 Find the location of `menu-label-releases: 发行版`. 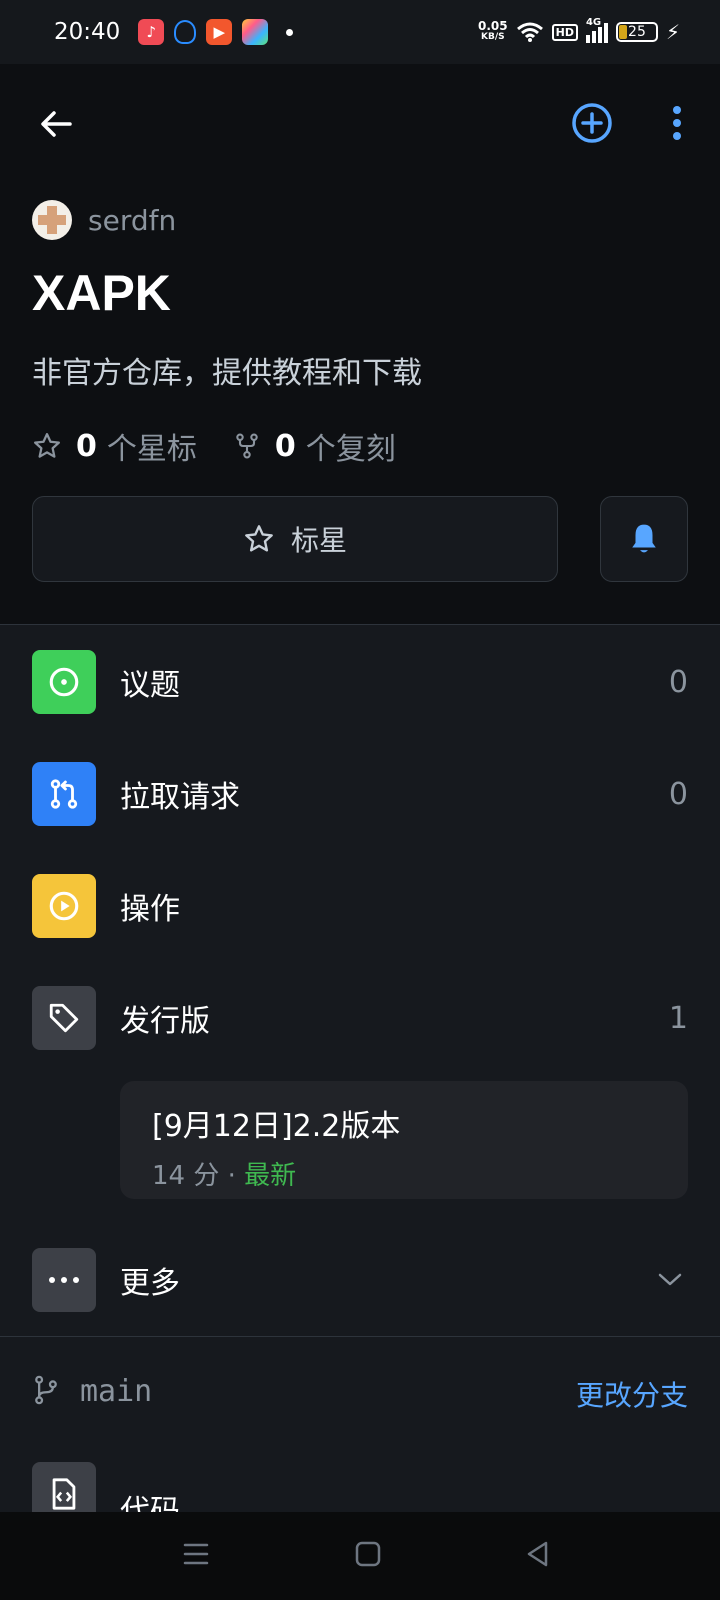

menu-label-releases: 发行版 is located at coordinates (165, 1021).